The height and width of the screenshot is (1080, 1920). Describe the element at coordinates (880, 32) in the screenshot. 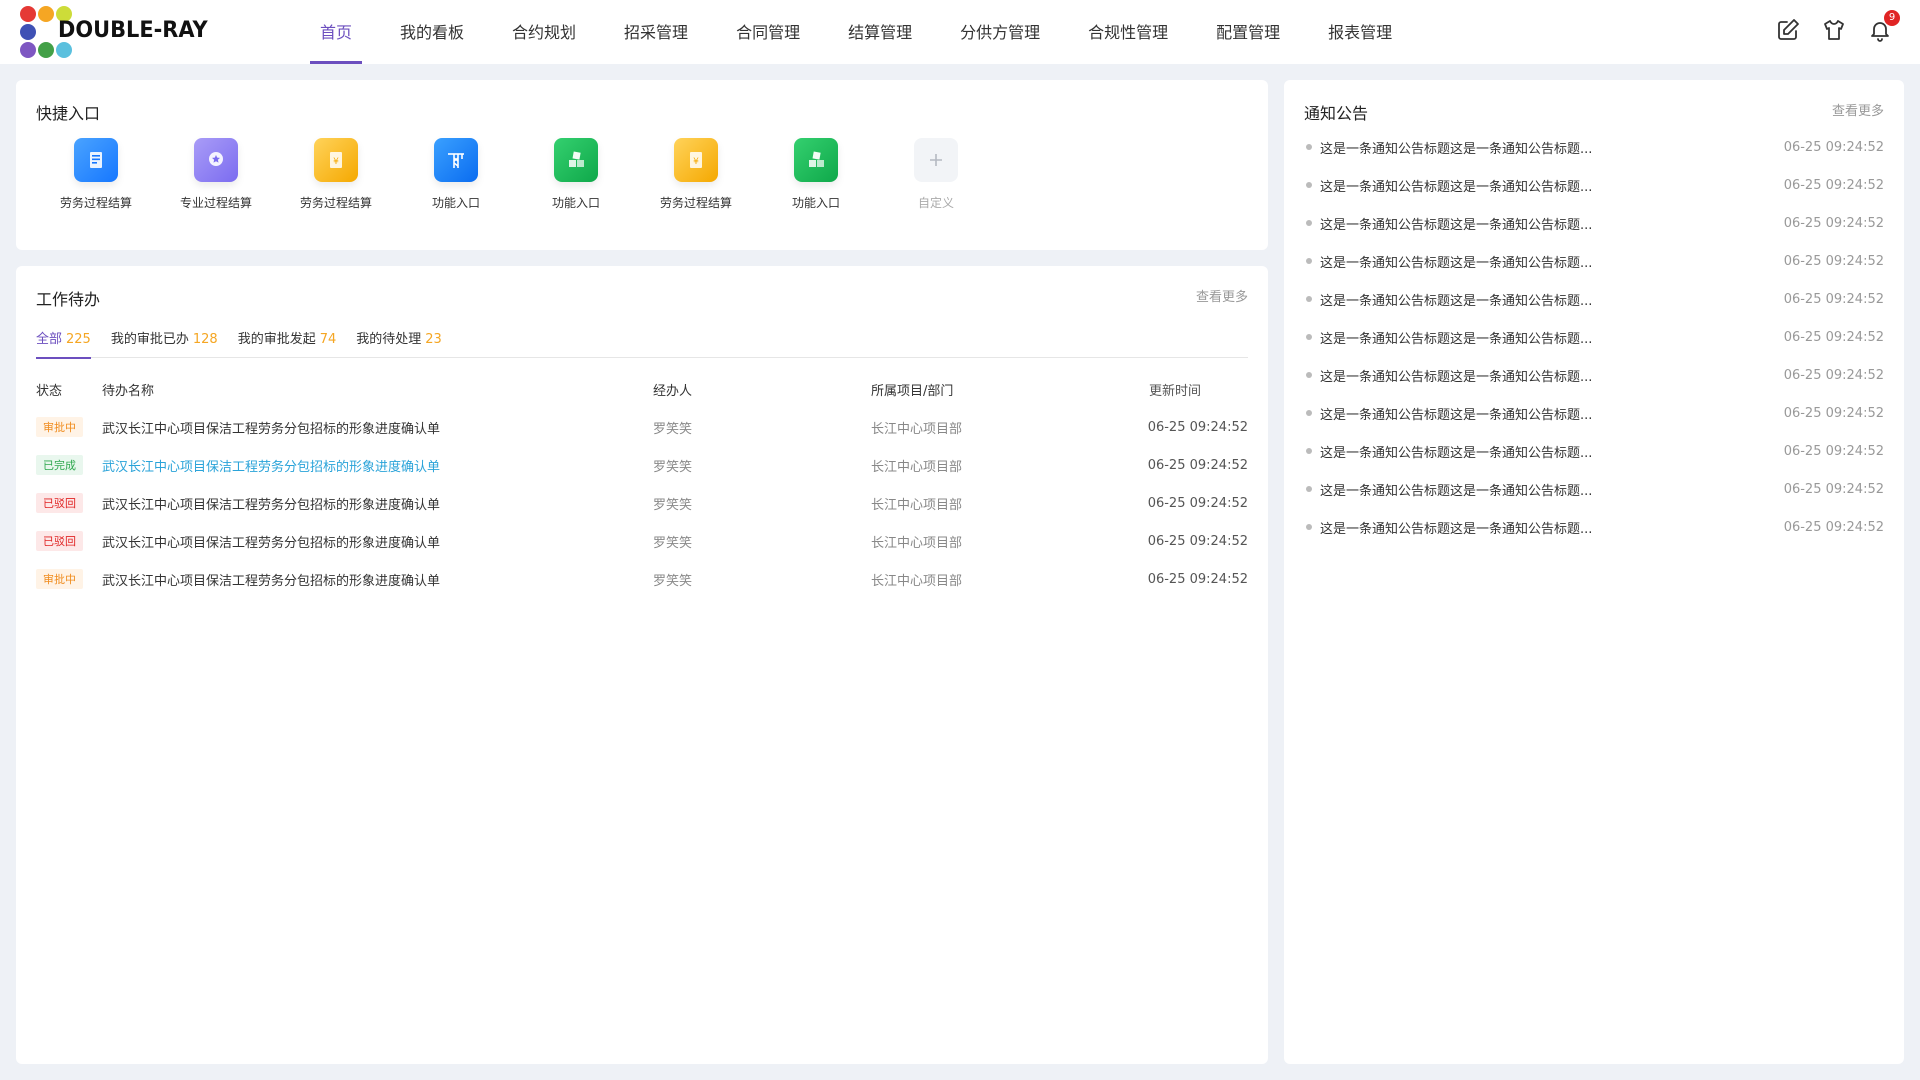

I see `nav-item-settlement: 结算管理` at that location.